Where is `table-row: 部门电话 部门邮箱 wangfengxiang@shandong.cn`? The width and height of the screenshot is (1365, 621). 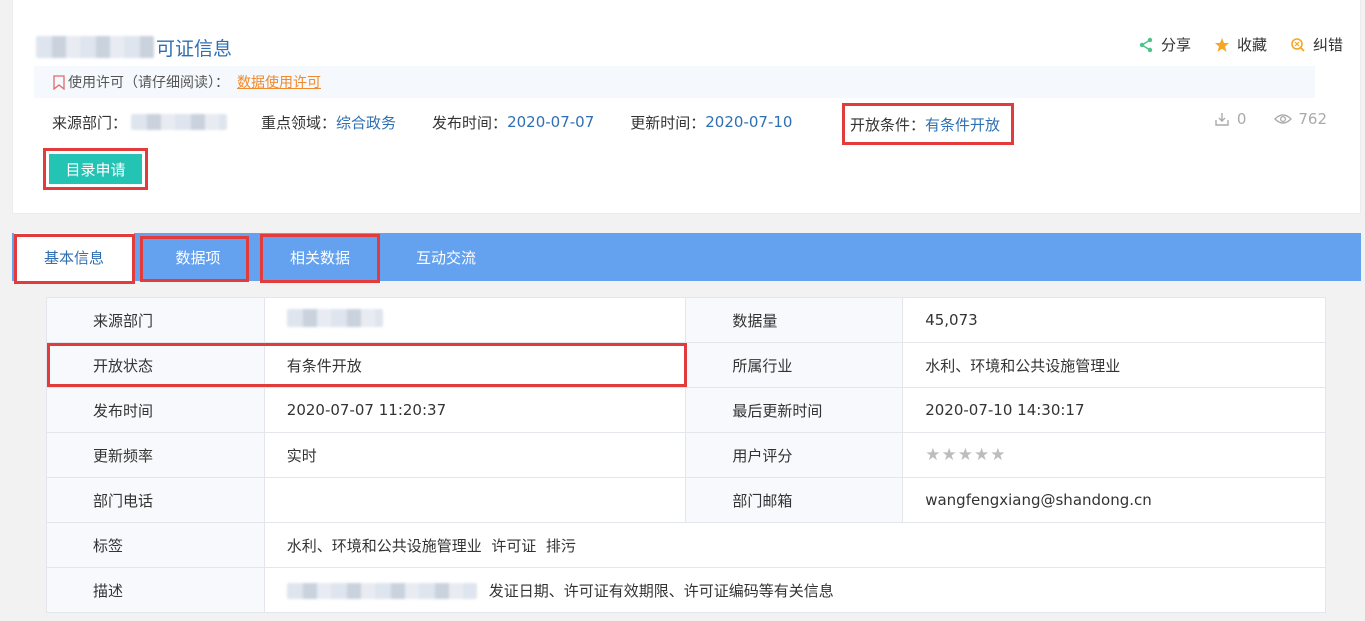
table-row: 部门电话 部门邮箱 wangfengxiang@shandong.cn is located at coordinates (686, 500).